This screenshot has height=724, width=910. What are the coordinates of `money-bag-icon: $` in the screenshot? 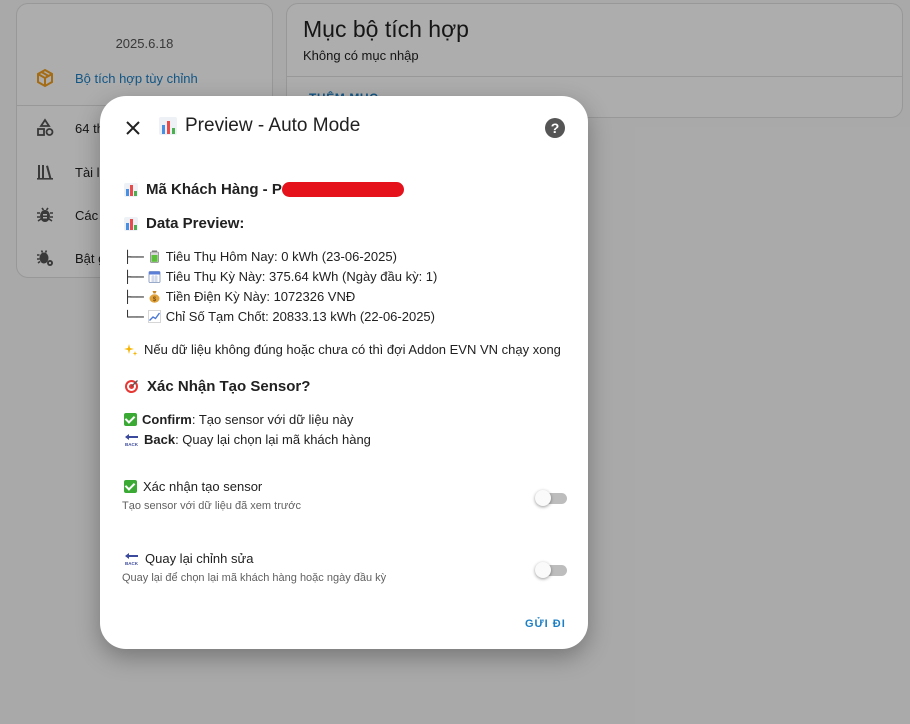 It's located at (154, 297).